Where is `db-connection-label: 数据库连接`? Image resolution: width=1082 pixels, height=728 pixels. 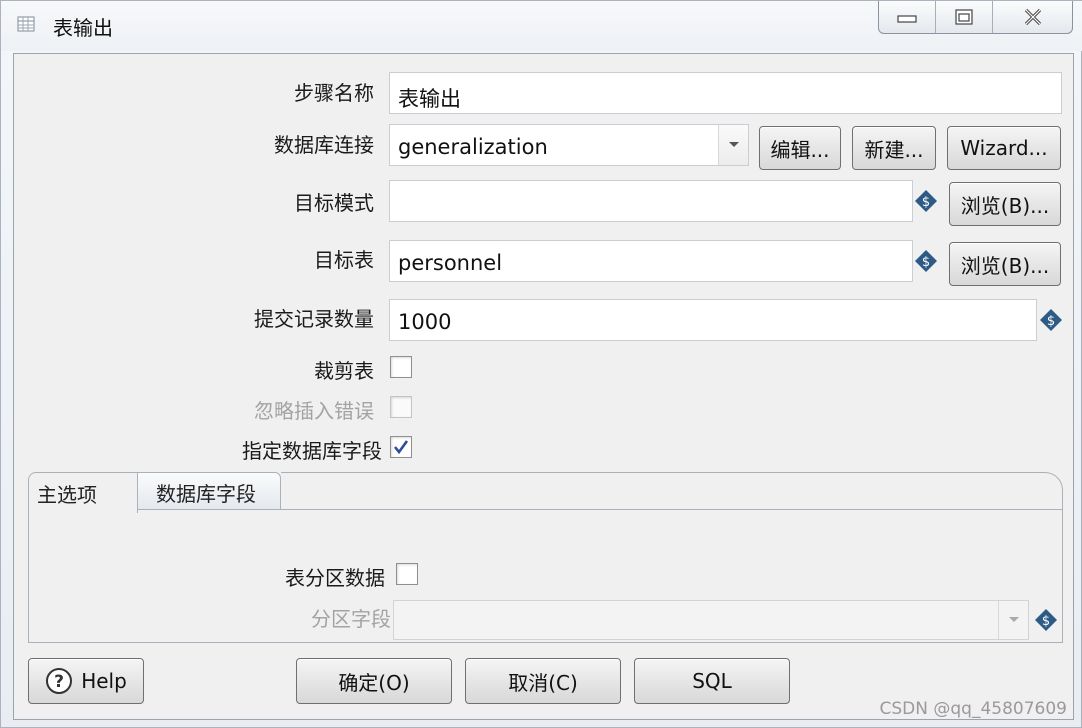 db-connection-label: 数据库连接 is located at coordinates (324, 145).